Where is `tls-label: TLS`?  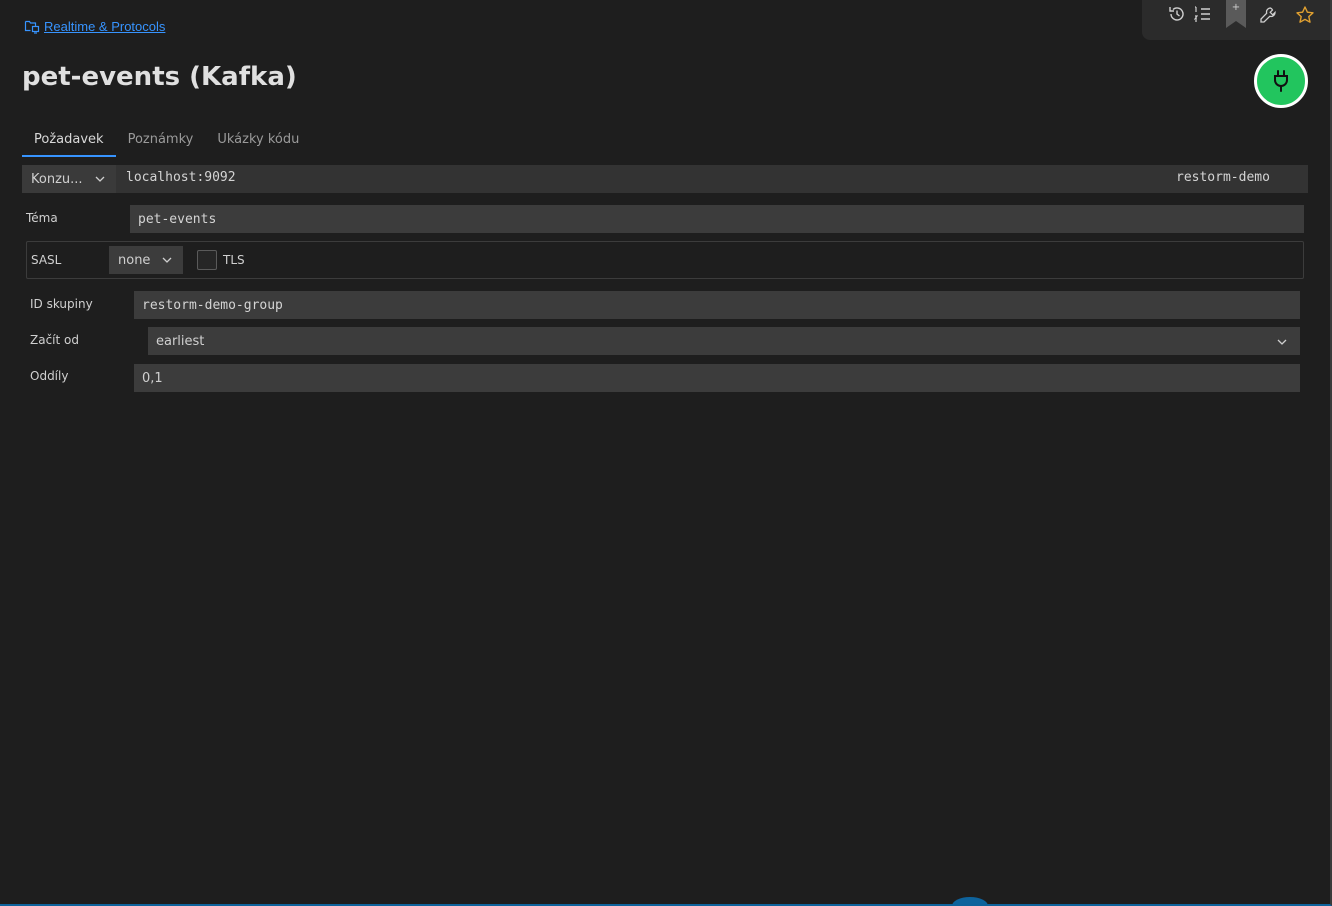
tls-label: TLS is located at coordinates (234, 260).